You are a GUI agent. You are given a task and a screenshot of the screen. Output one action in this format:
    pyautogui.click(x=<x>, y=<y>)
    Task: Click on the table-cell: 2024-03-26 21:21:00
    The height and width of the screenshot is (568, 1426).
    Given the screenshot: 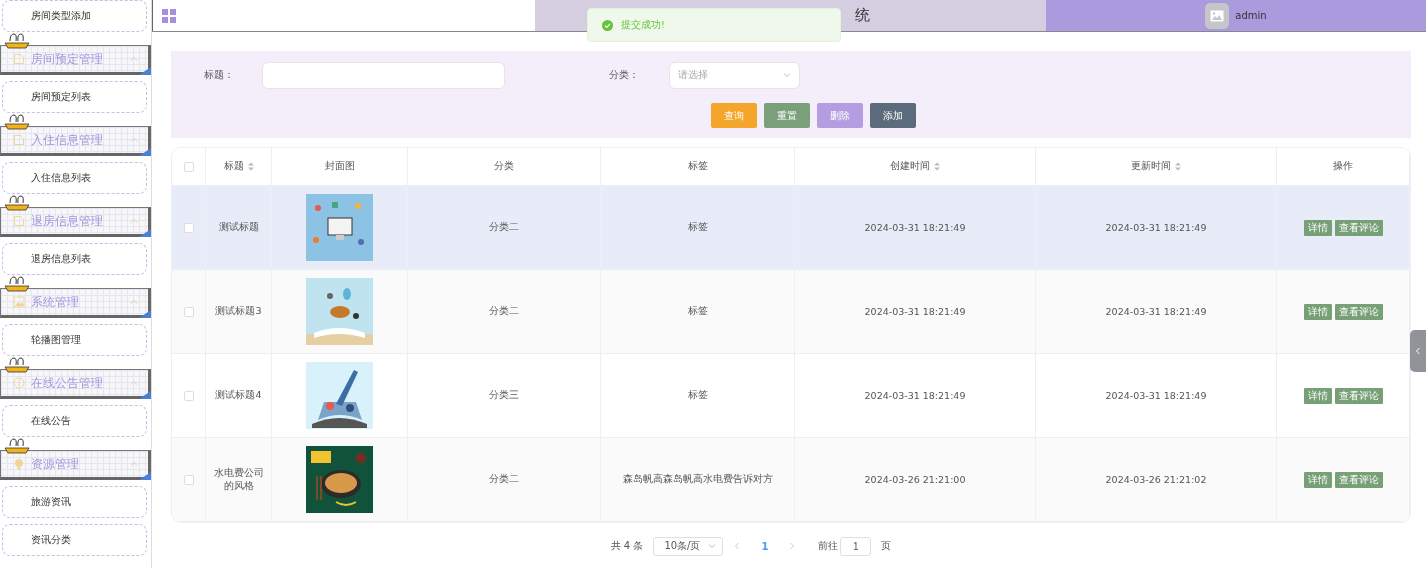 What is the action you would take?
    pyautogui.click(x=915, y=479)
    